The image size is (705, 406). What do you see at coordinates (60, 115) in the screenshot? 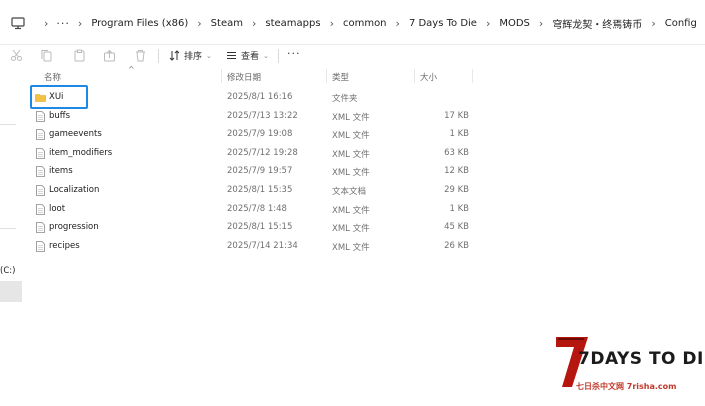
I see `file-name: buffs` at bounding box center [60, 115].